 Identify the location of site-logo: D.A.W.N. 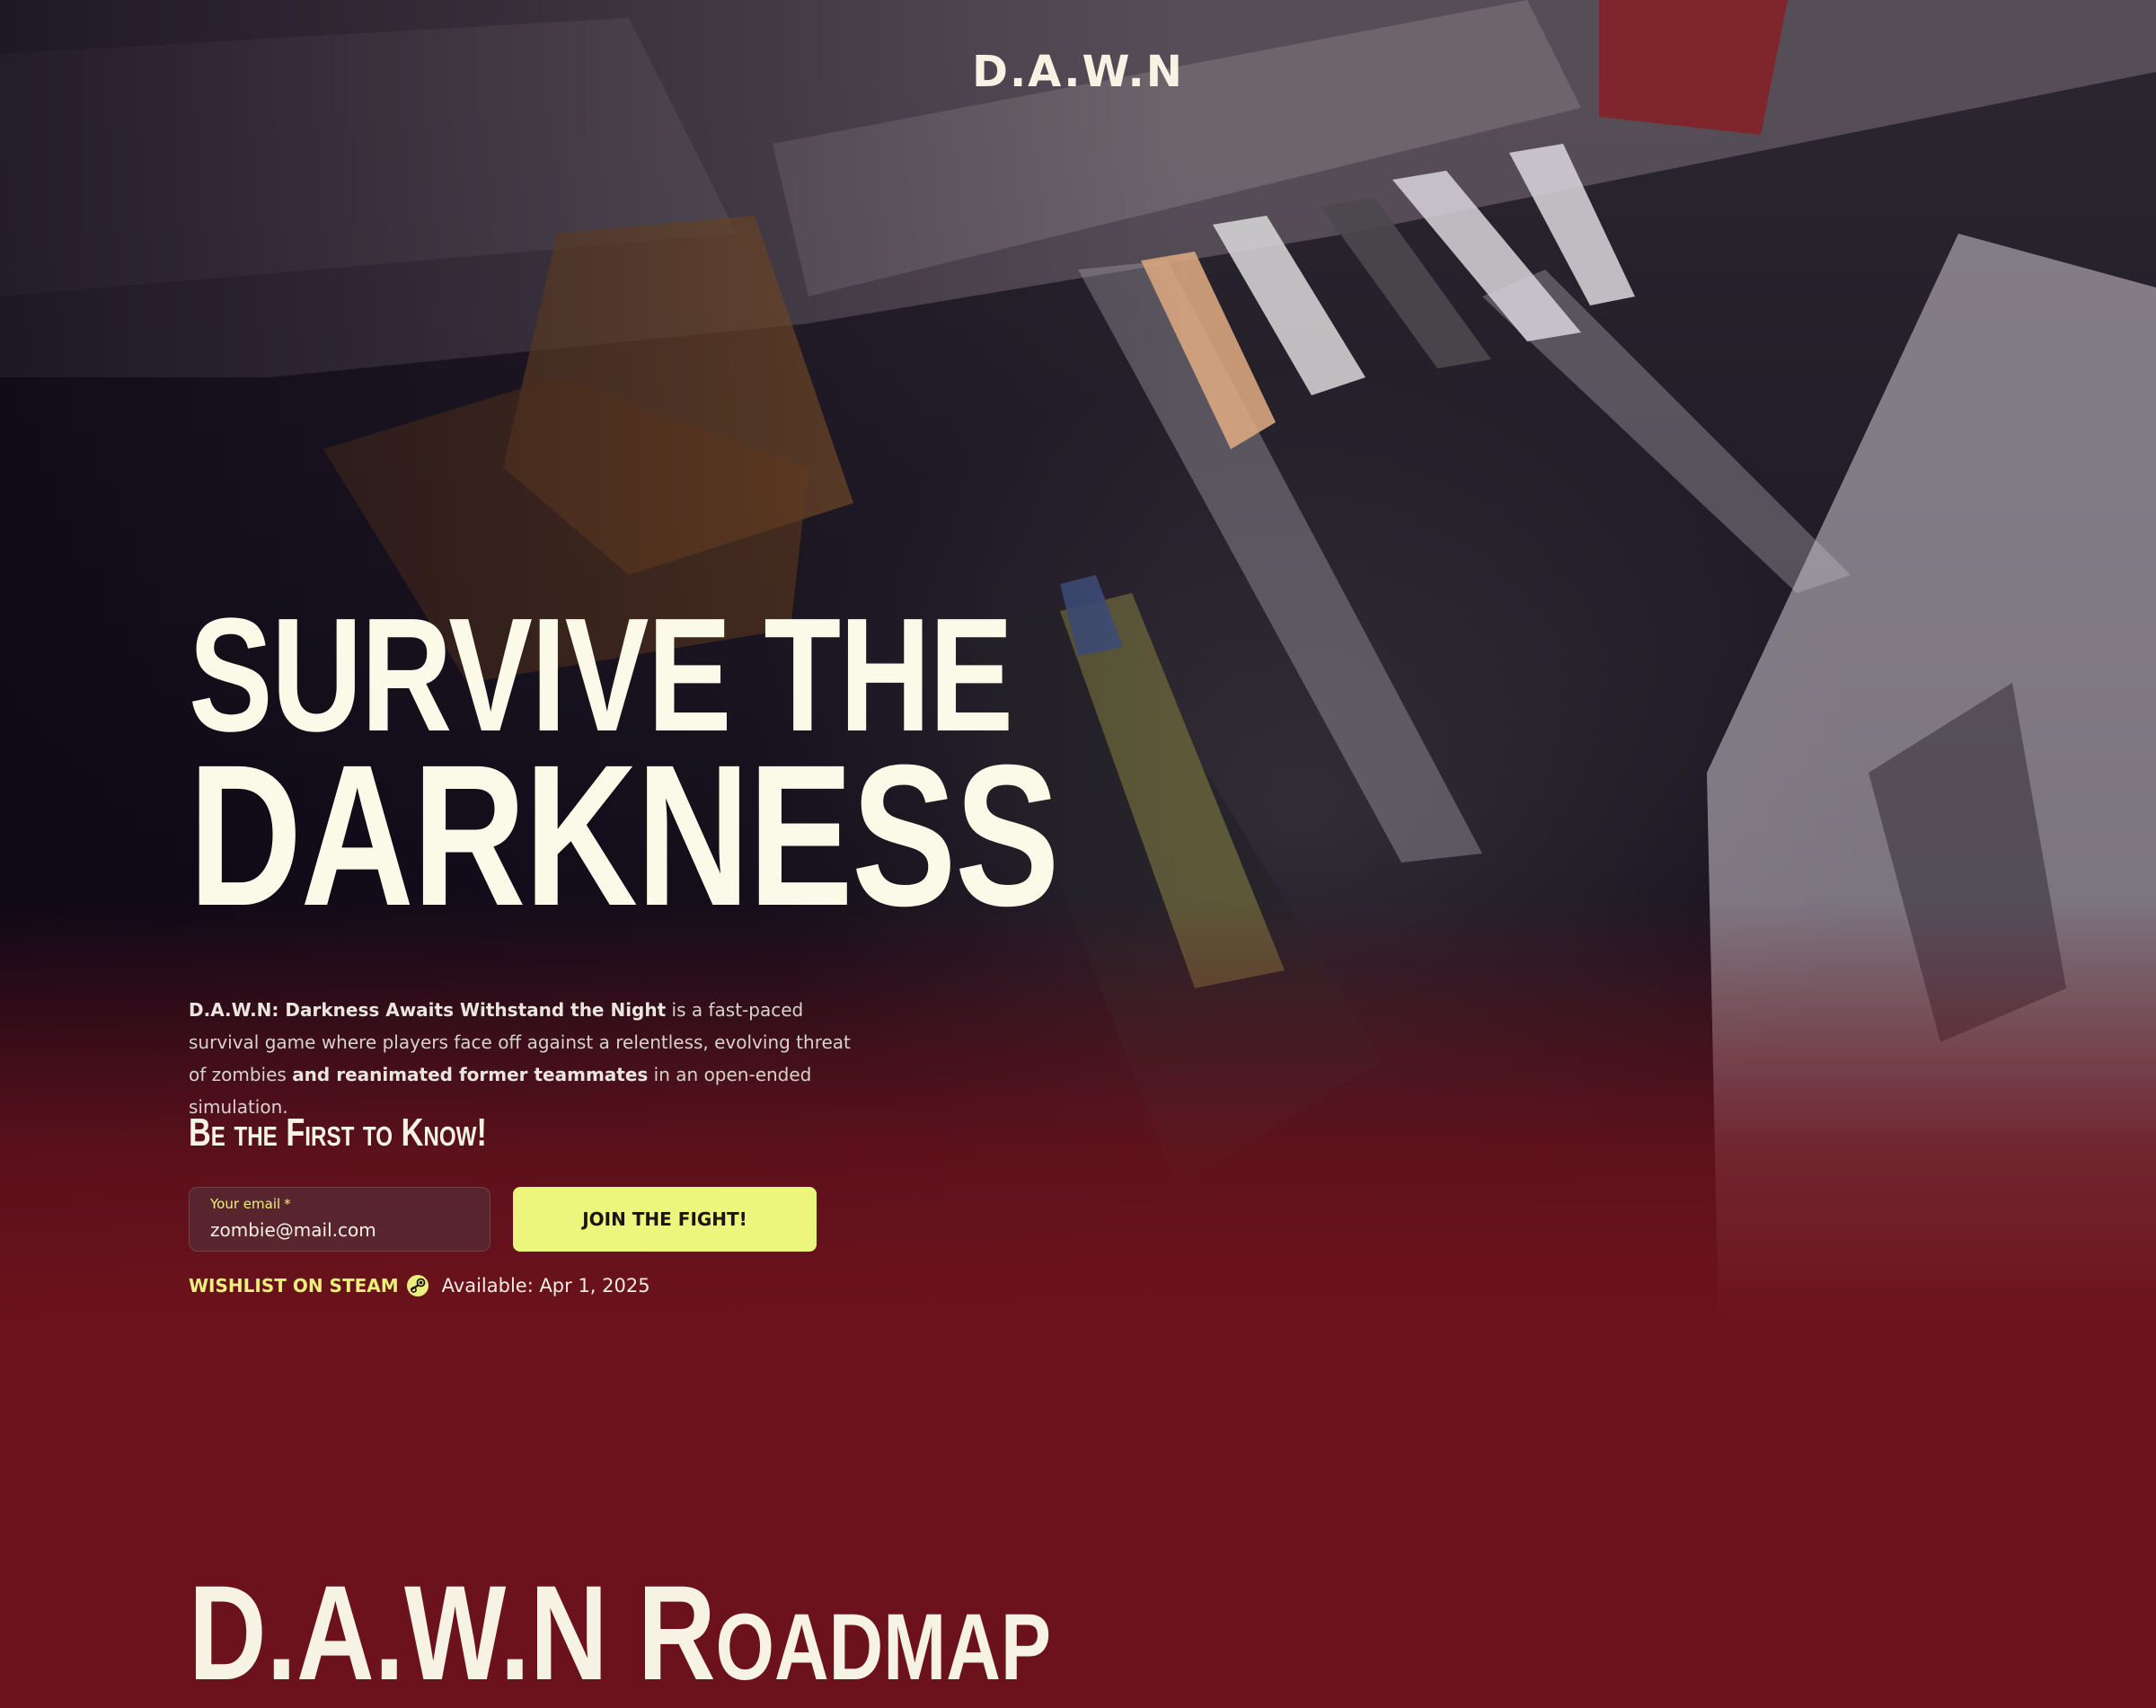
(1078, 72).